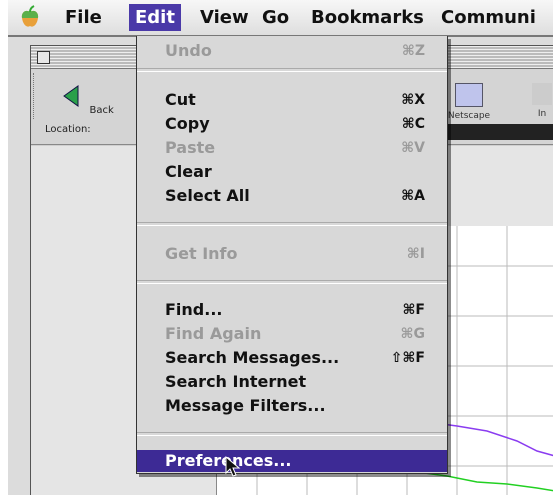 The width and height of the screenshot is (553, 495). Describe the element at coordinates (43, 57) in the screenshot. I see `close-box` at that location.